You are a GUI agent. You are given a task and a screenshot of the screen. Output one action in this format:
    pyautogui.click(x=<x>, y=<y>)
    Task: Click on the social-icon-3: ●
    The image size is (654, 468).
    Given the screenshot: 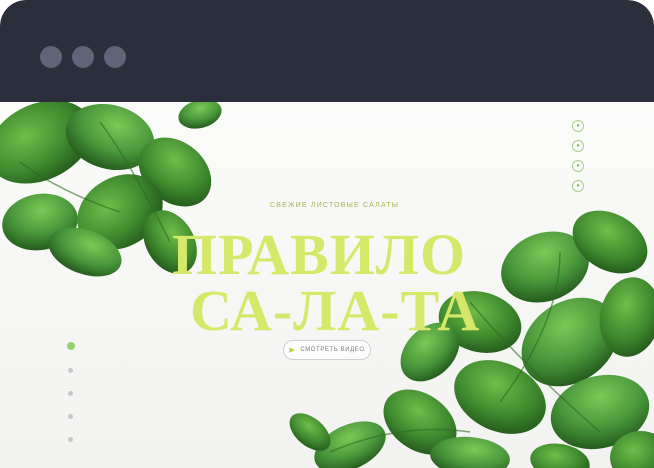 What is the action you would take?
    pyautogui.click(x=578, y=166)
    